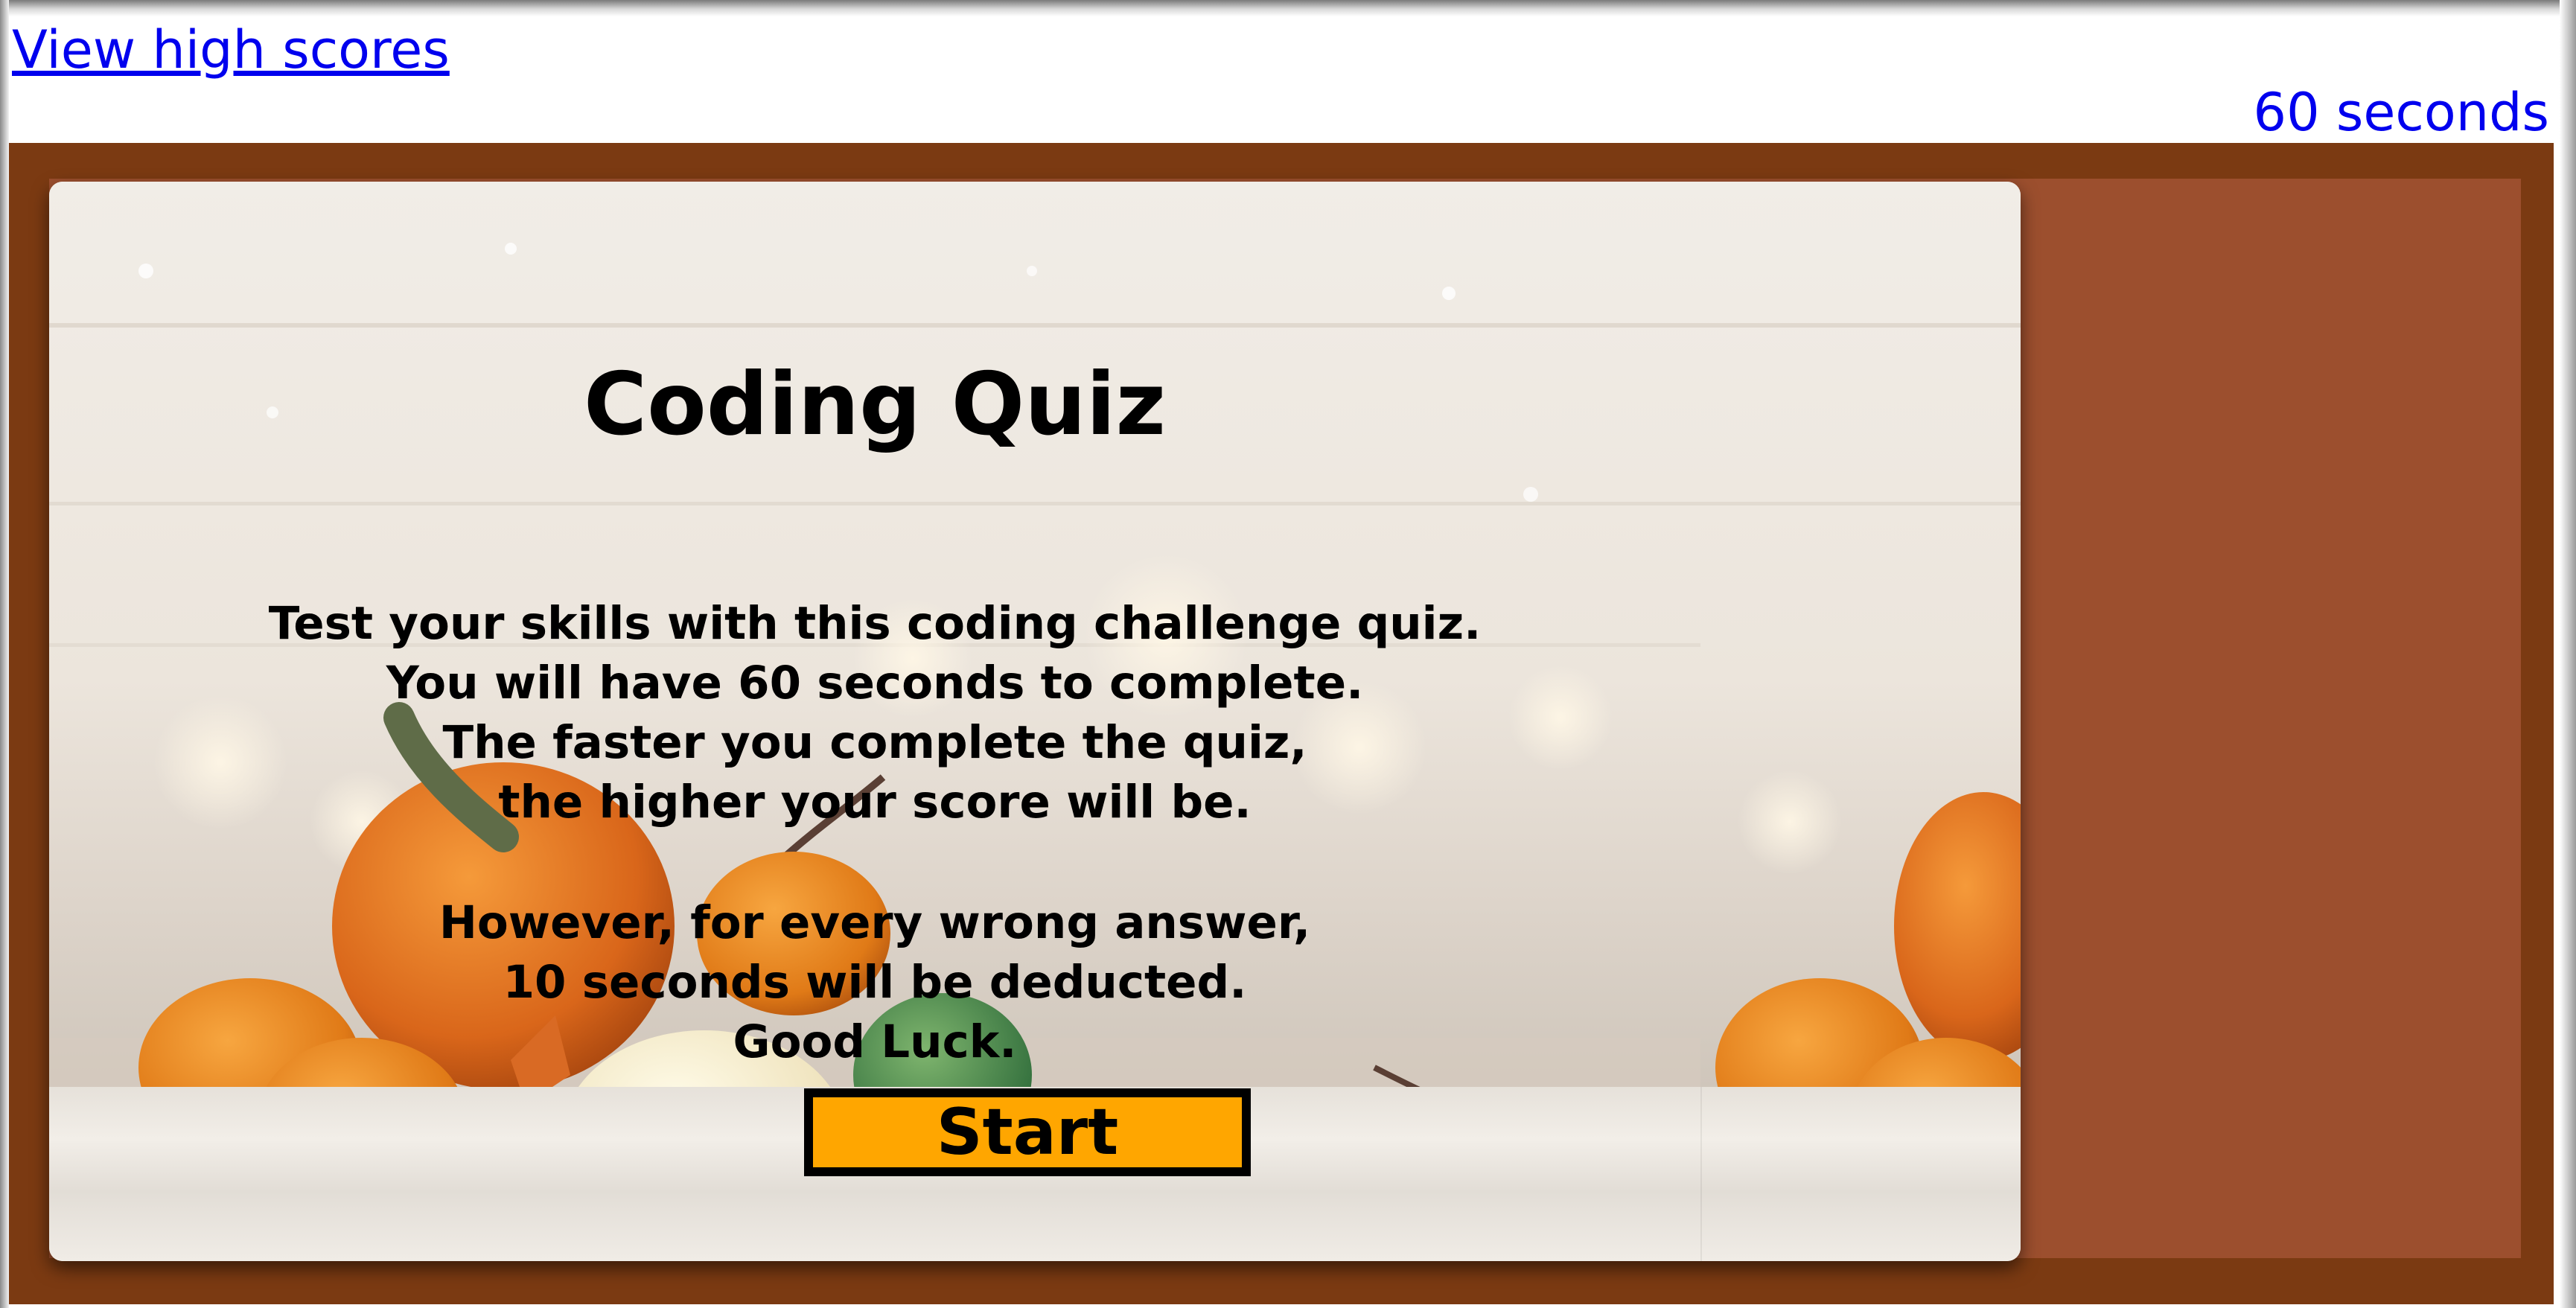 The image size is (2576, 1308). What do you see at coordinates (1288, 8) in the screenshot?
I see `window-top-shadow` at bounding box center [1288, 8].